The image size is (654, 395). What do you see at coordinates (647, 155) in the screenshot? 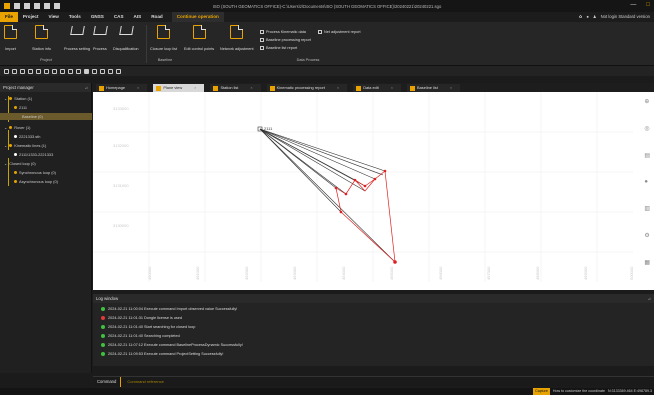
I see `layers-icon: ▤` at bounding box center [647, 155].